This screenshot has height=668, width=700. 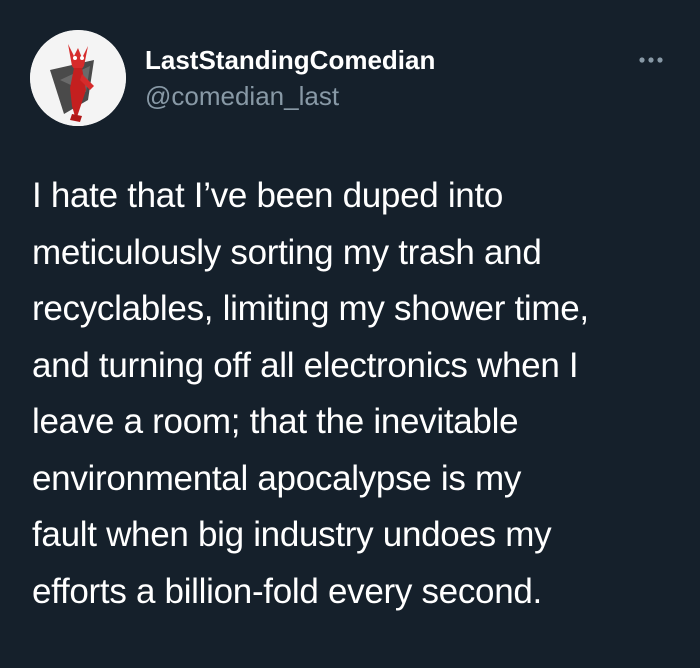 I want to click on author-info: LastStandingComedian @comedian_last, so click(x=290, y=78).